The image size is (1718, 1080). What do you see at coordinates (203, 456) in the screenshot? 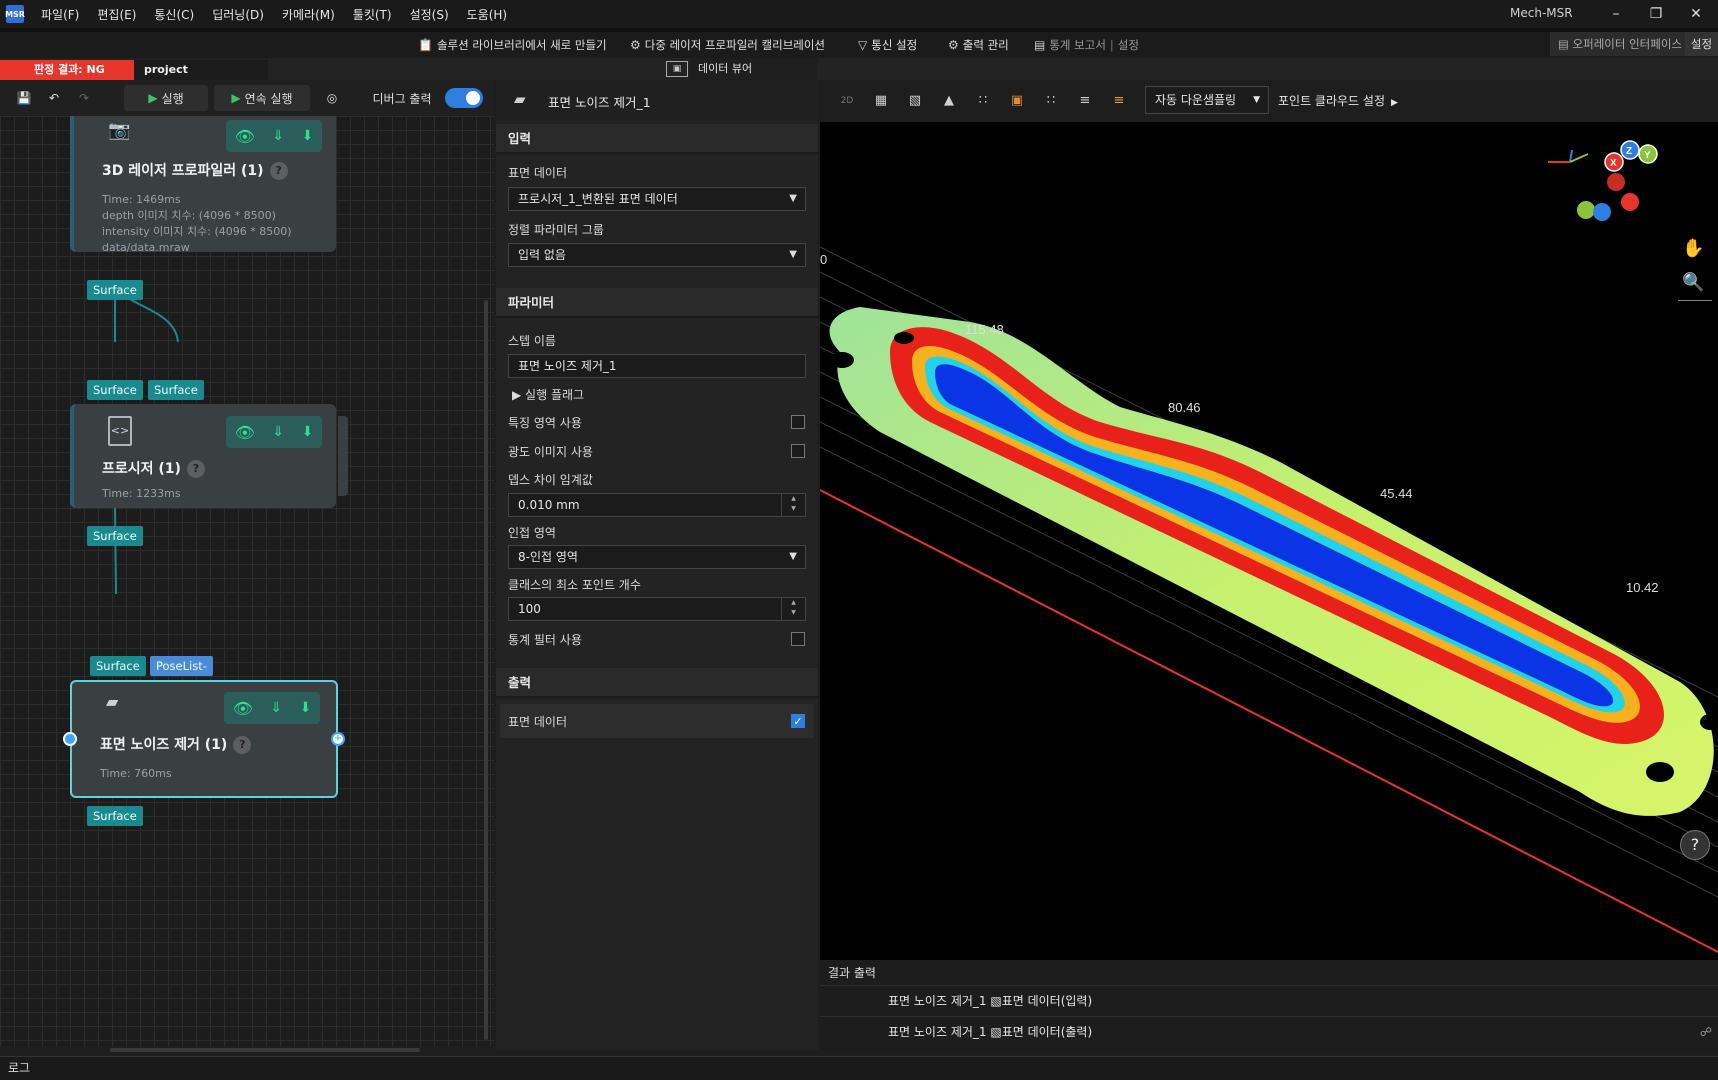
I see `node-procedure: <> 👁 ⇓ ⬇ 프로시저 (1)? Time: 1233ms` at bounding box center [203, 456].